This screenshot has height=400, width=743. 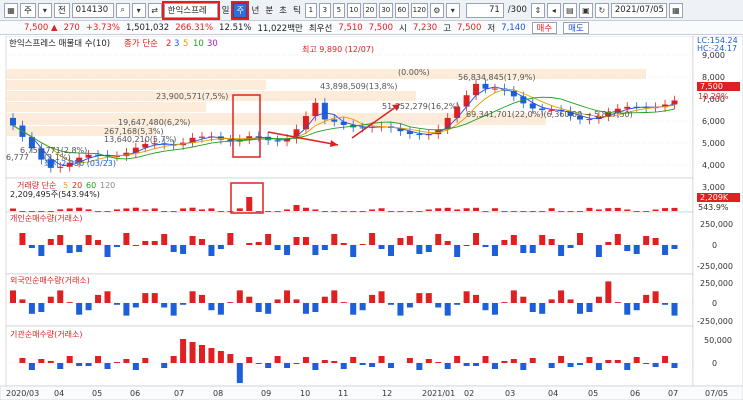 What do you see at coordinates (385, 10) in the screenshot?
I see `period-30: 30` at bounding box center [385, 10].